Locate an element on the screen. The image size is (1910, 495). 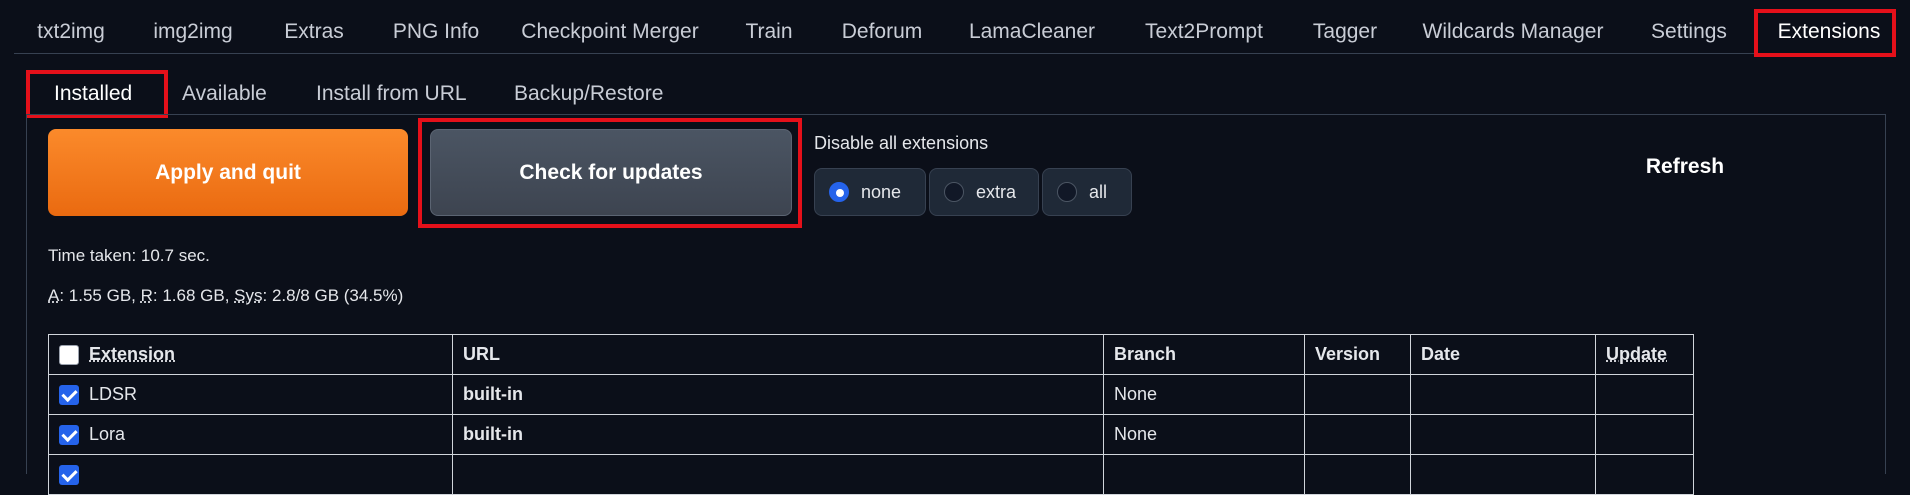
subtab-install-from-url: Install from URL is located at coordinates (391, 94).